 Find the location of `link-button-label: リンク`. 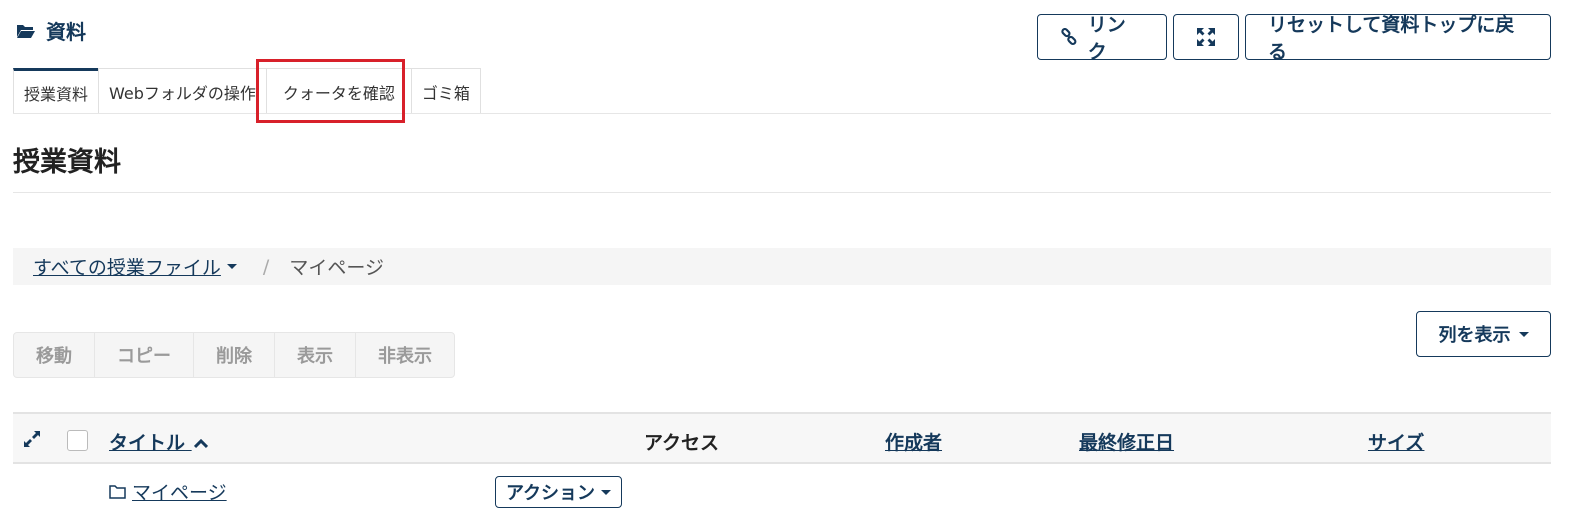

link-button-label: リンク is located at coordinates (1106, 38).